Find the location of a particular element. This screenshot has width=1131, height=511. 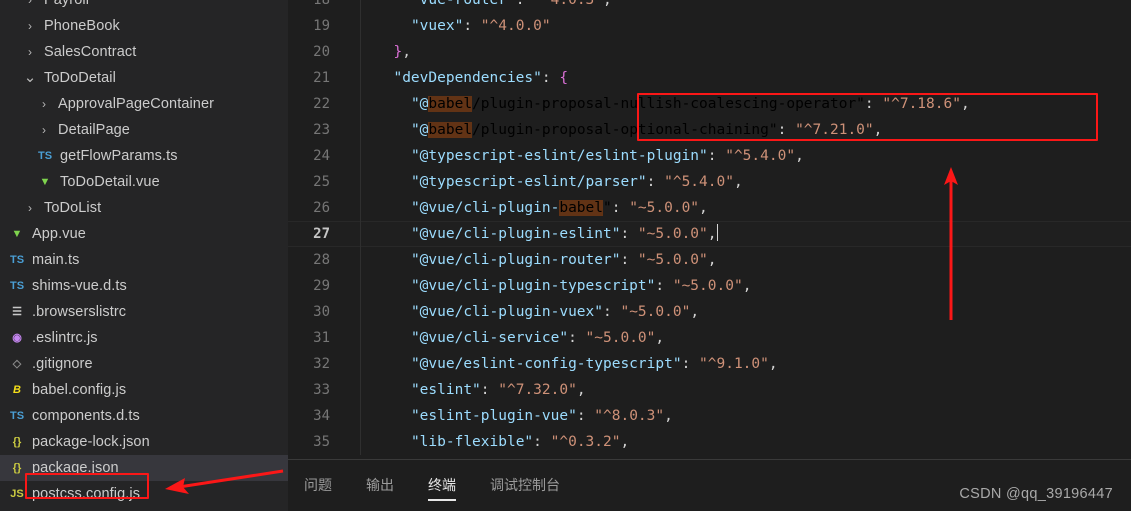

code-line-26: 26 "@vue/cli-plugin-babel": "~5.0.0", is located at coordinates (709, 208).